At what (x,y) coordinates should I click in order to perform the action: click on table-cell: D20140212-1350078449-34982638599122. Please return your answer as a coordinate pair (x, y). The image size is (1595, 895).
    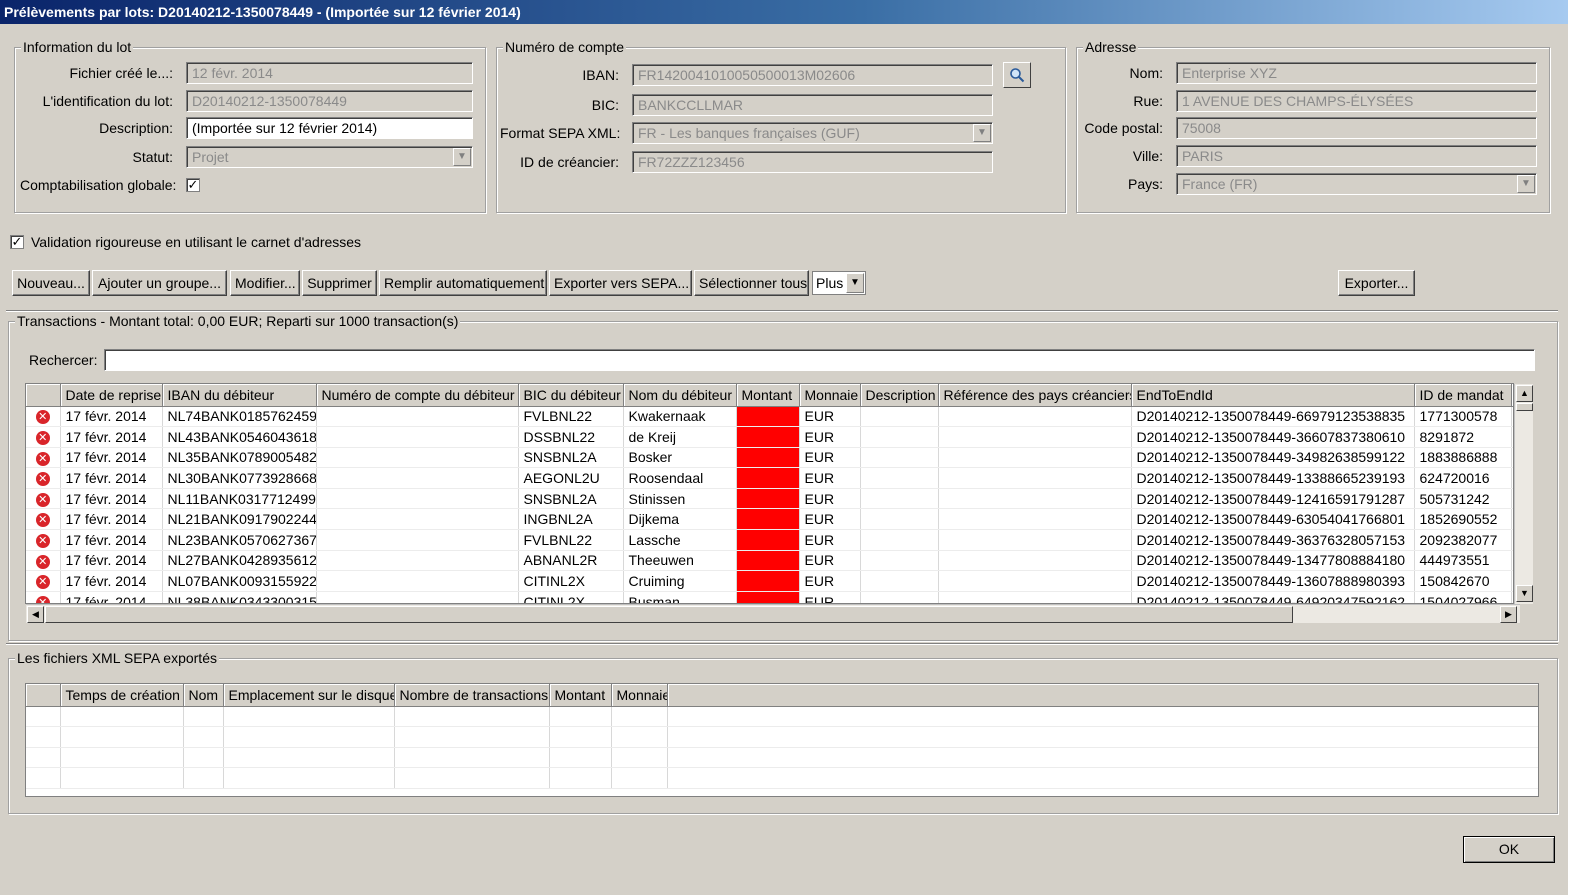
    Looking at the image, I should click on (1273, 458).